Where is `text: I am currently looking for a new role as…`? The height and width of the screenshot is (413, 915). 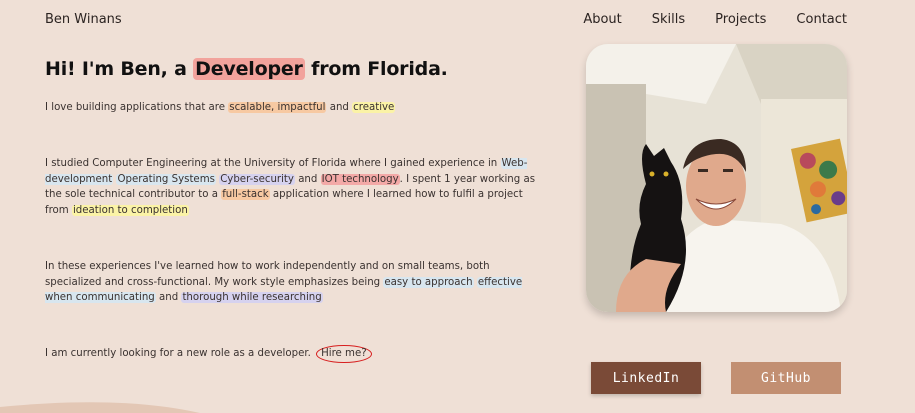 text: I am currently looking for a new role as… is located at coordinates (180, 353).